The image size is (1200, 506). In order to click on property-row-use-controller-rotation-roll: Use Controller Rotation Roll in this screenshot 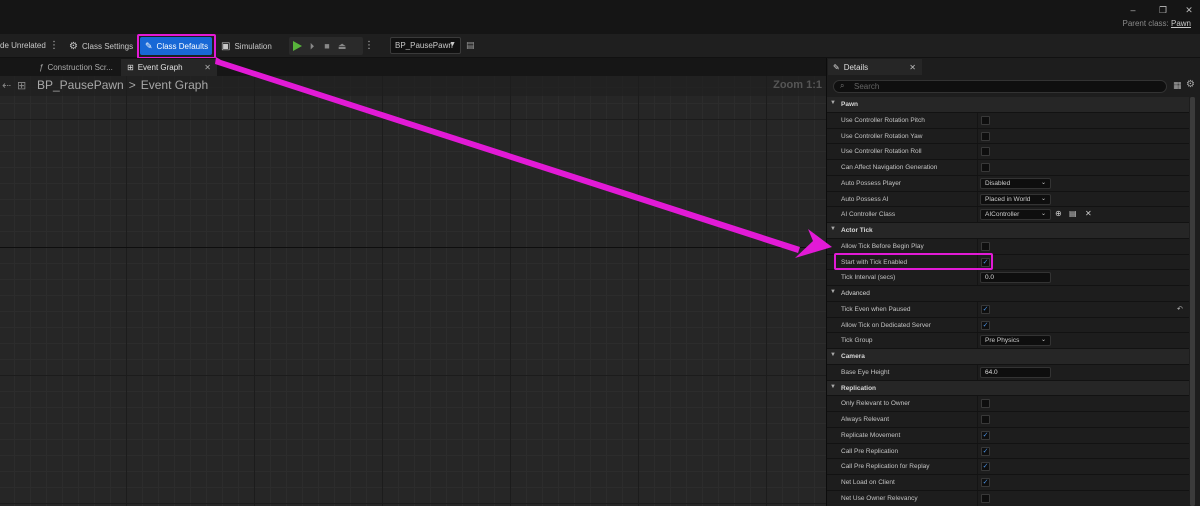, I will do `click(1008, 152)`.